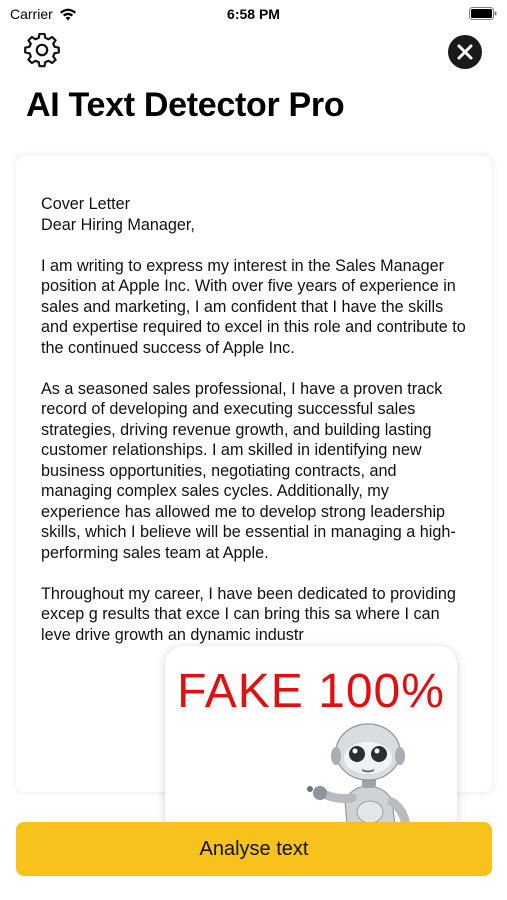 The image size is (507, 900). I want to click on result-label: FAKE 100%, so click(311, 691).